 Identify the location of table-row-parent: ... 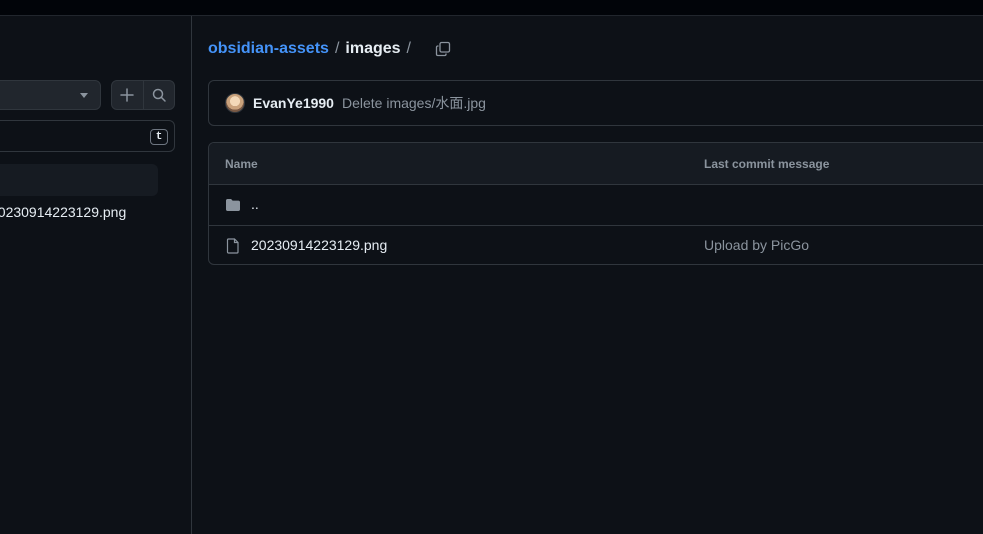
(596, 205).